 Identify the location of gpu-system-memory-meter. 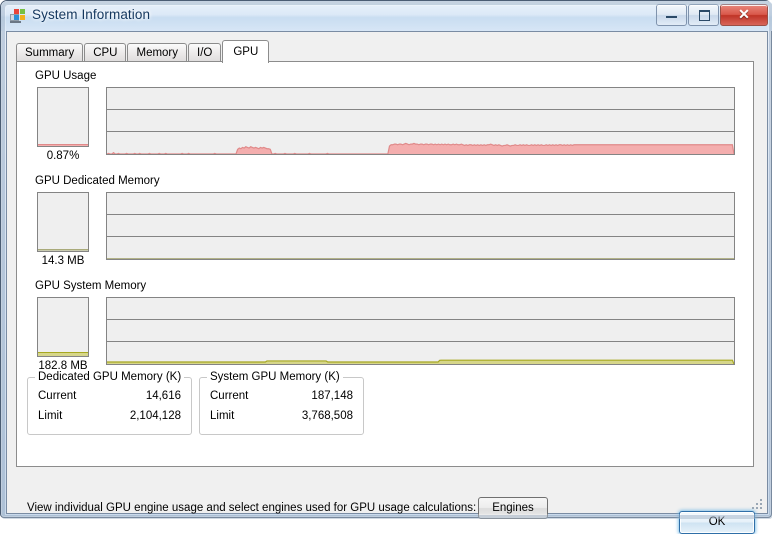
(63, 327).